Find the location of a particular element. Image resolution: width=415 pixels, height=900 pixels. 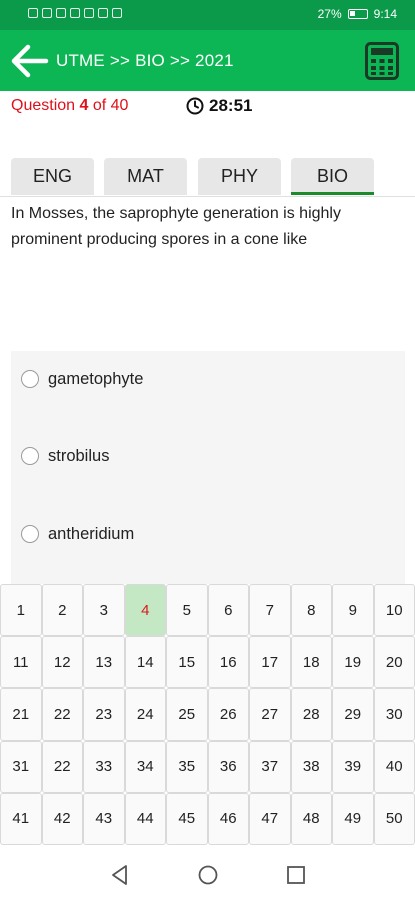

back-button is located at coordinates (30, 61).